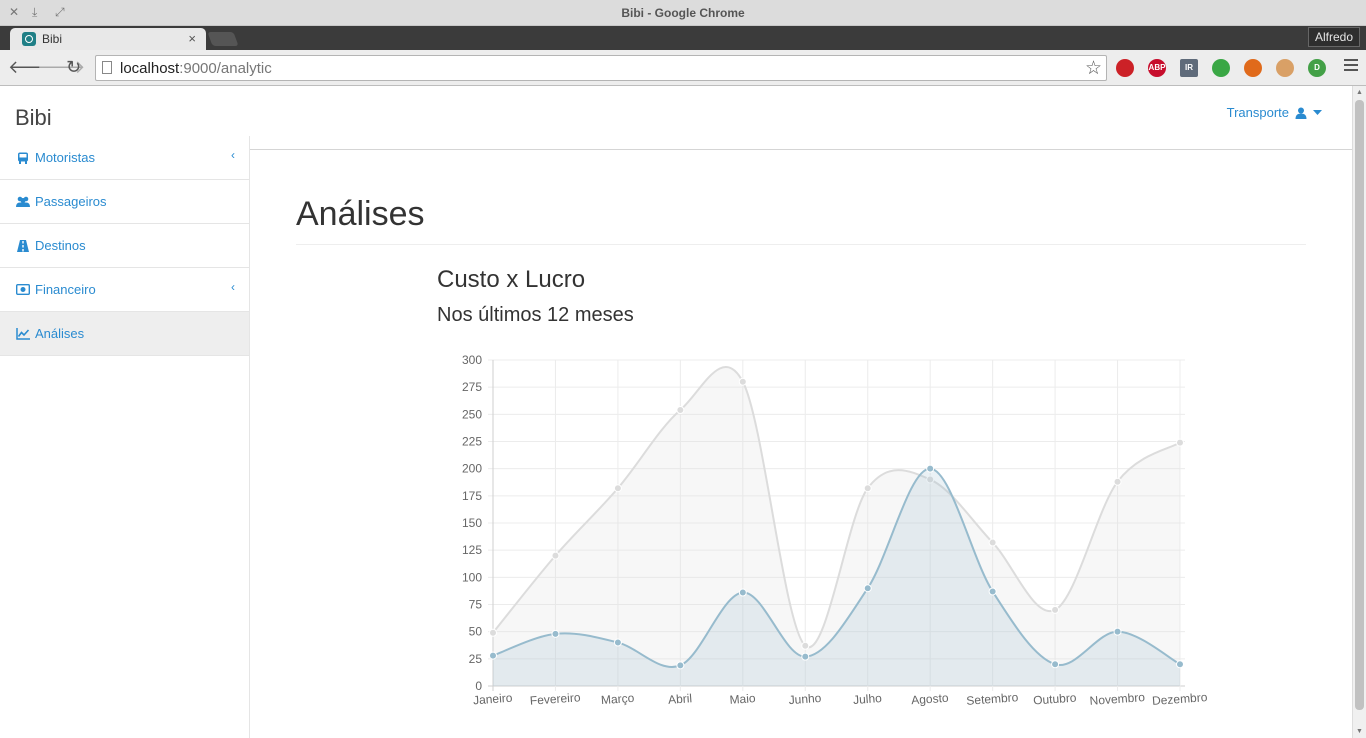 This screenshot has width=1366, height=738. I want to click on x-tick-label: Outubro, so click(1055, 698).